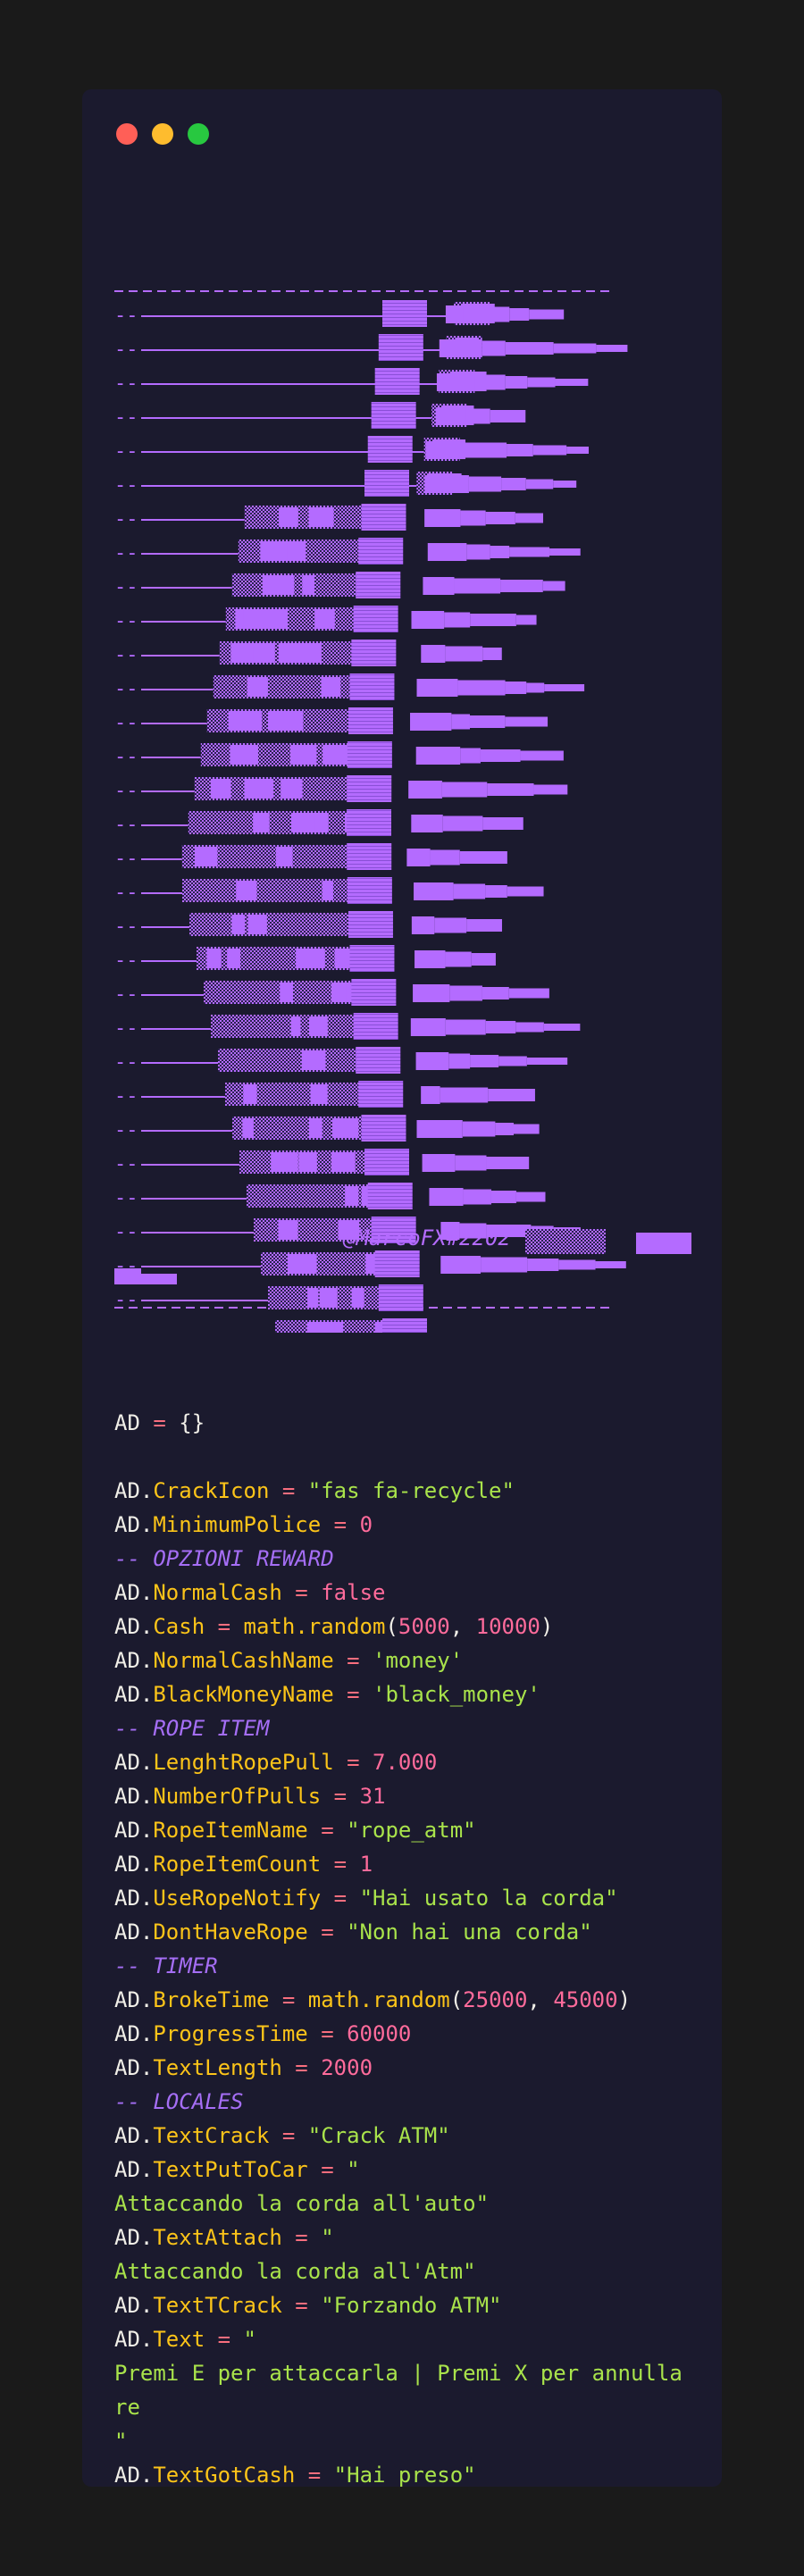  What do you see at coordinates (224, 2475) in the screenshot?
I see `code-token: TextGotCash` at bounding box center [224, 2475].